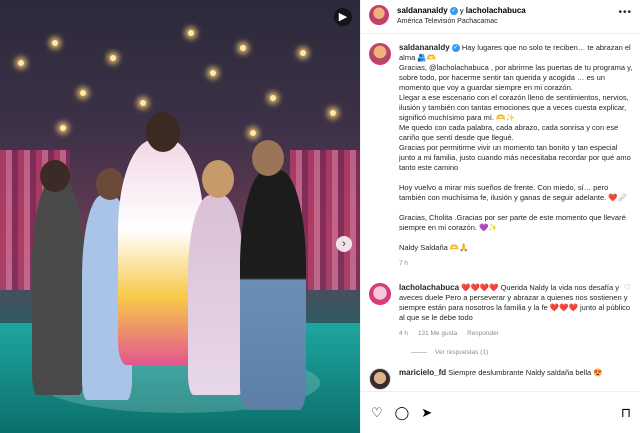  Describe the element at coordinates (344, 244) in the screenshot. I see `next-photo-arrow: ›` at that location.